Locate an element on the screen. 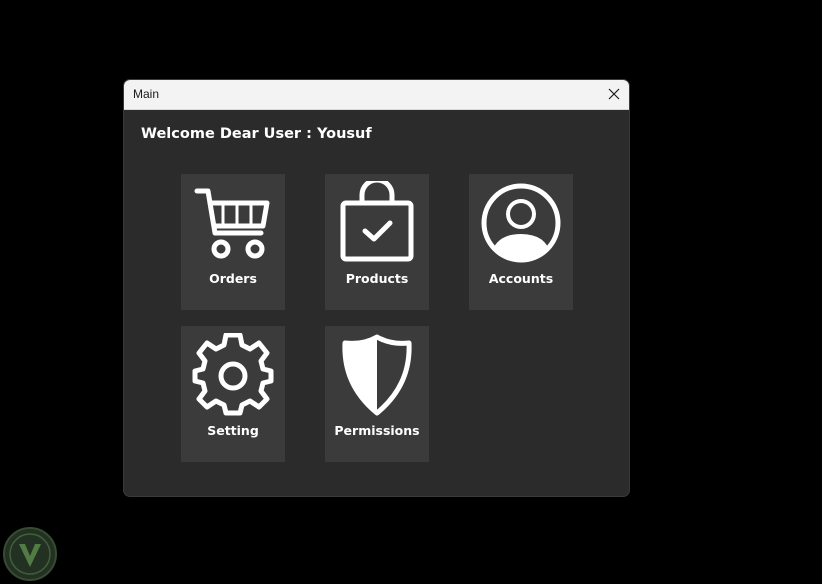 This screenshot has height=584, width=822. close-icon is located at coordinates (614, 94).